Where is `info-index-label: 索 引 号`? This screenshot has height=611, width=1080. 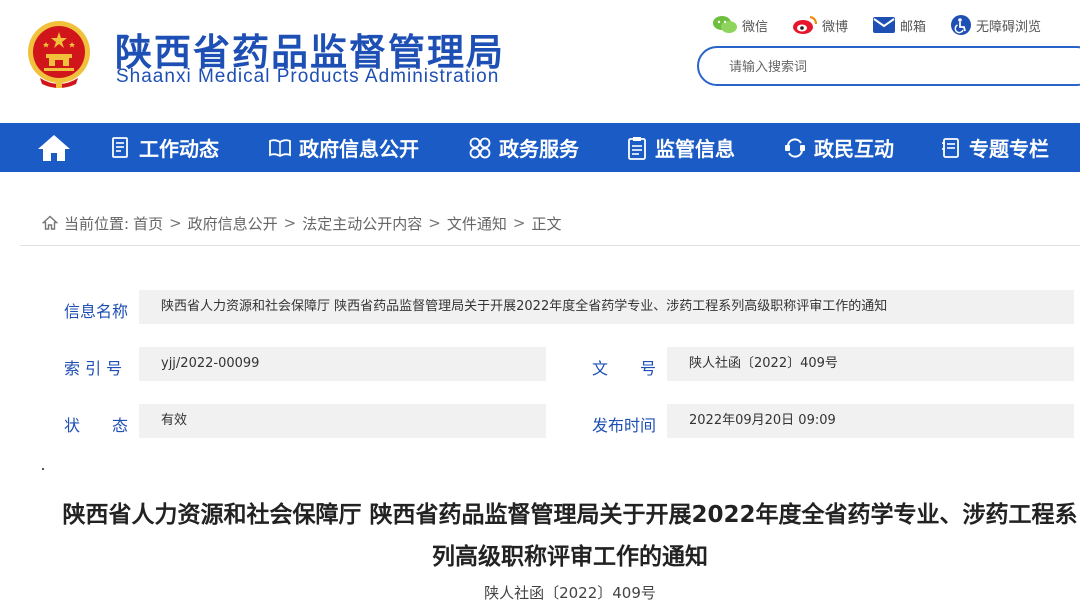 info-index-label: 索 引 号 is located at coordinates (93, 368).